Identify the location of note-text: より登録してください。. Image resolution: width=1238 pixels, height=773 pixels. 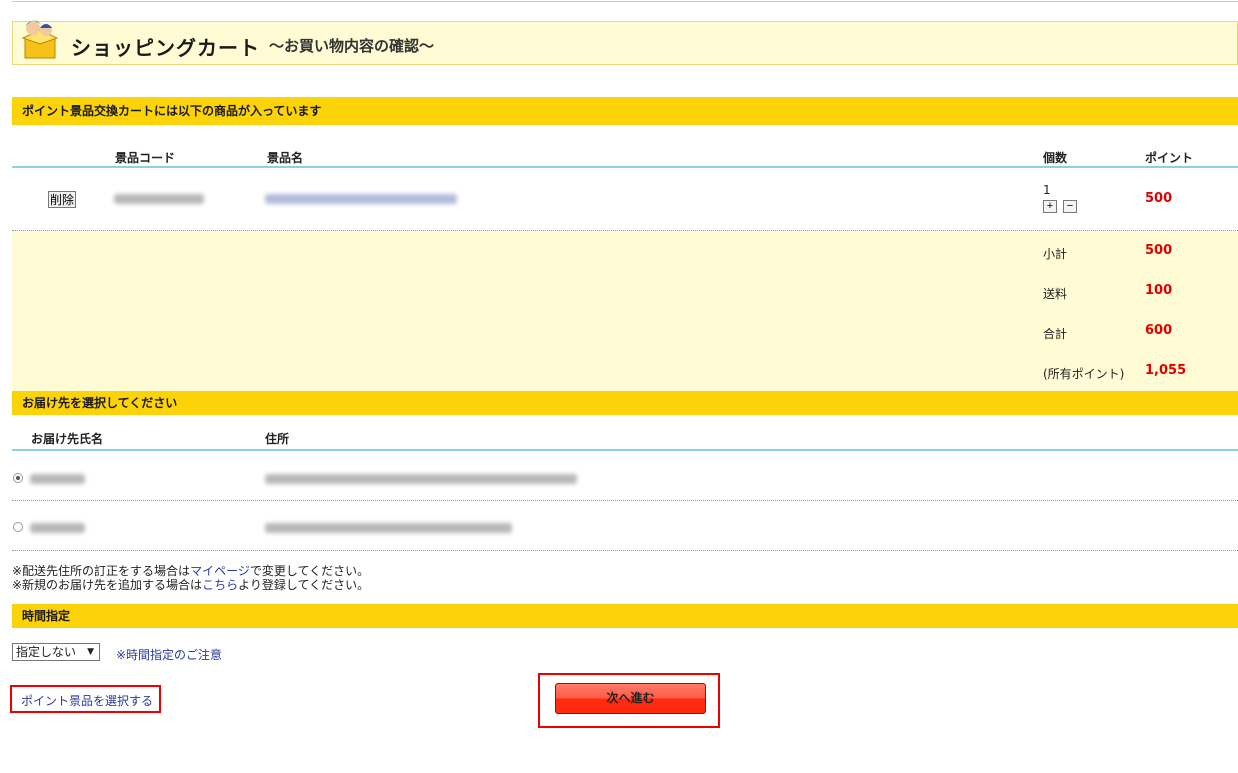
(304, 585).